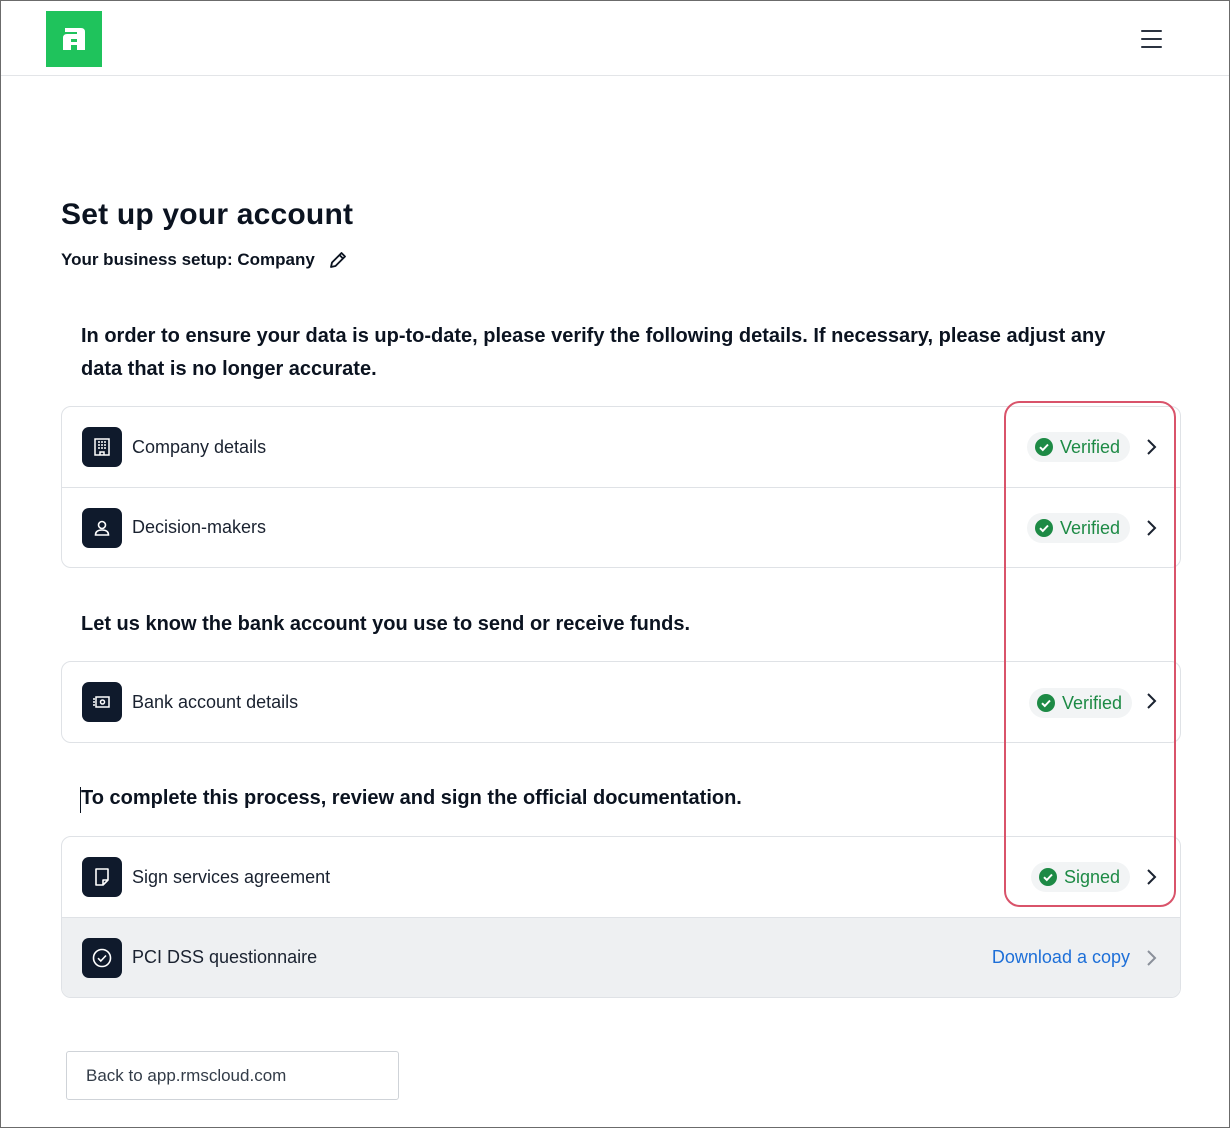 The image size is (1230, 1128). I want to click on bank-card: Bank account details Verified, so click(621, 702).